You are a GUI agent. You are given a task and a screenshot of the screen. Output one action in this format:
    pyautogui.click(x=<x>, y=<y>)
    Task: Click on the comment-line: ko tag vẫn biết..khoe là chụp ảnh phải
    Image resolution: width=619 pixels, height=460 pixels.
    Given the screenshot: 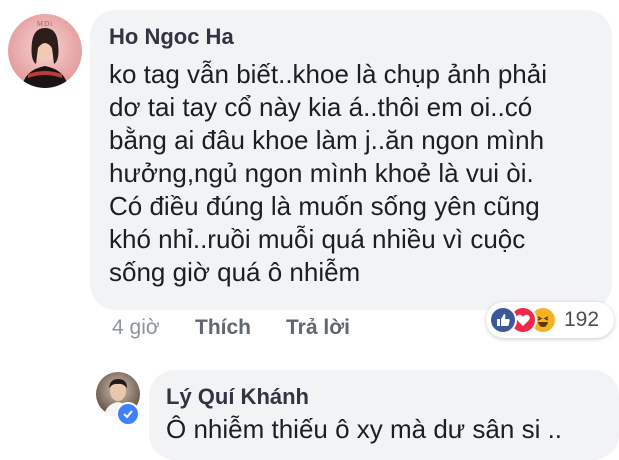 What is the action you would take?
    pyautogui.click(x=328, y=74)
    